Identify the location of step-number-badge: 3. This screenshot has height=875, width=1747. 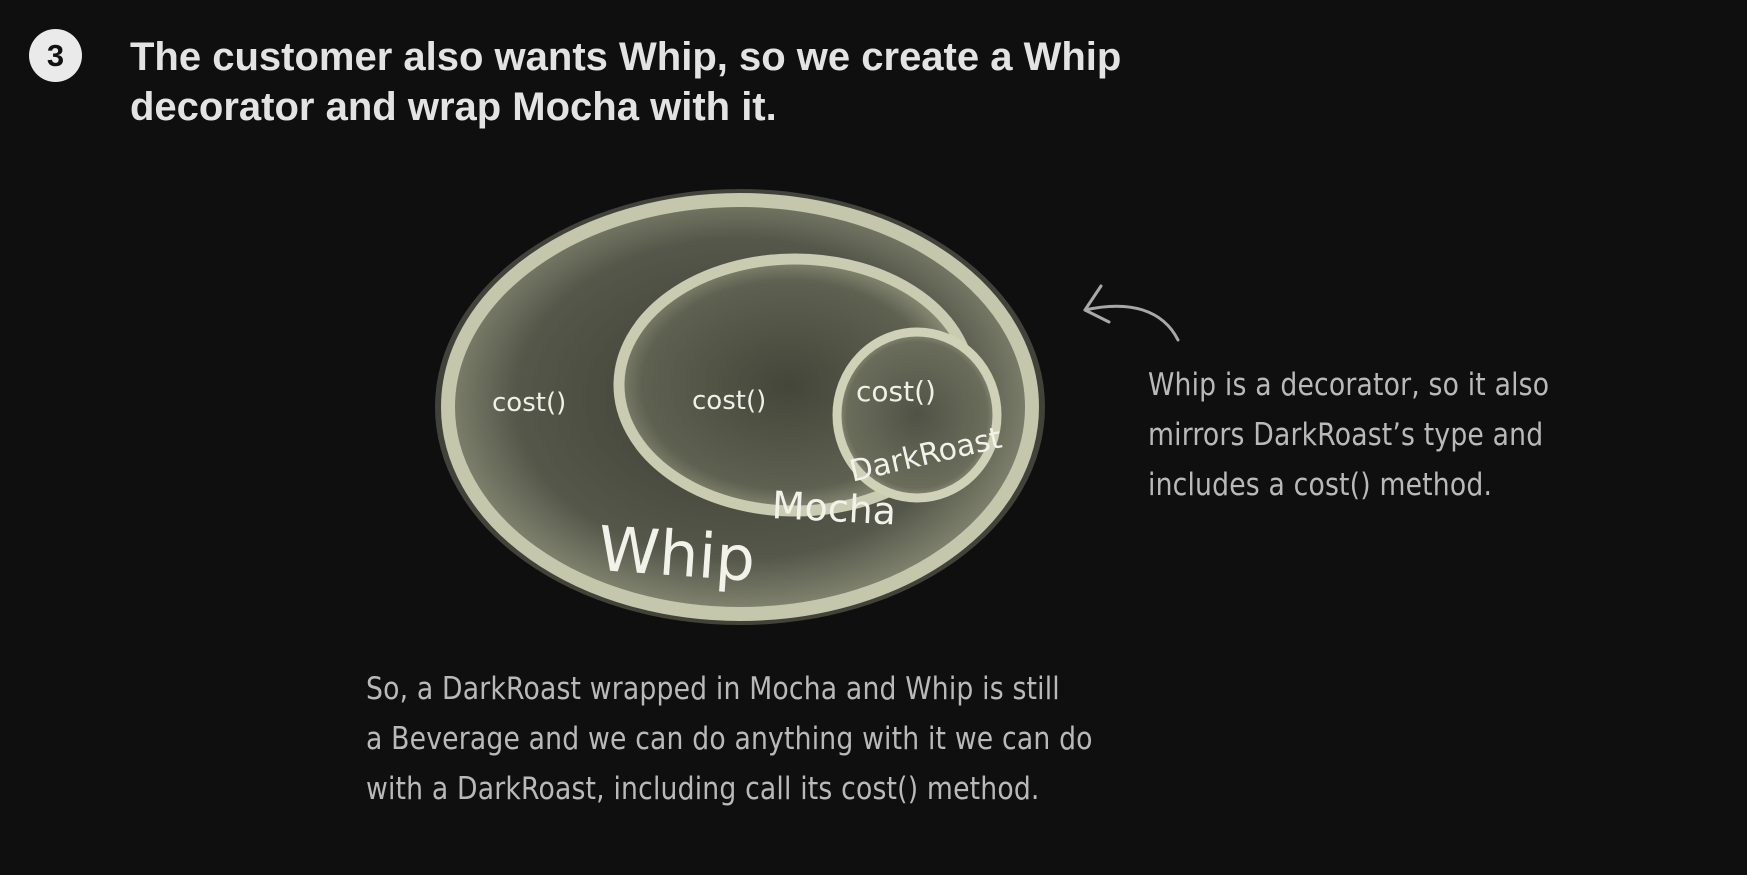
(55, 55).